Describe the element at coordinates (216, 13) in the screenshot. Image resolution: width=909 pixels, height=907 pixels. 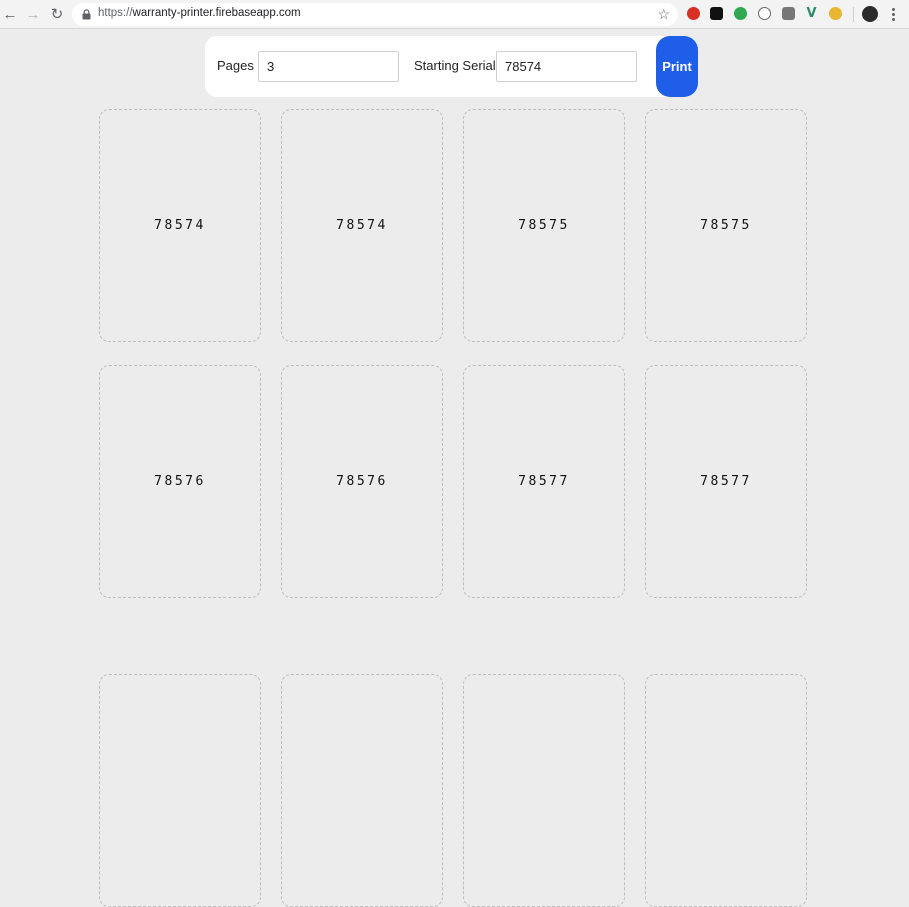
I see `url-host: warranty-printer.firebaseapp.com` at that location.